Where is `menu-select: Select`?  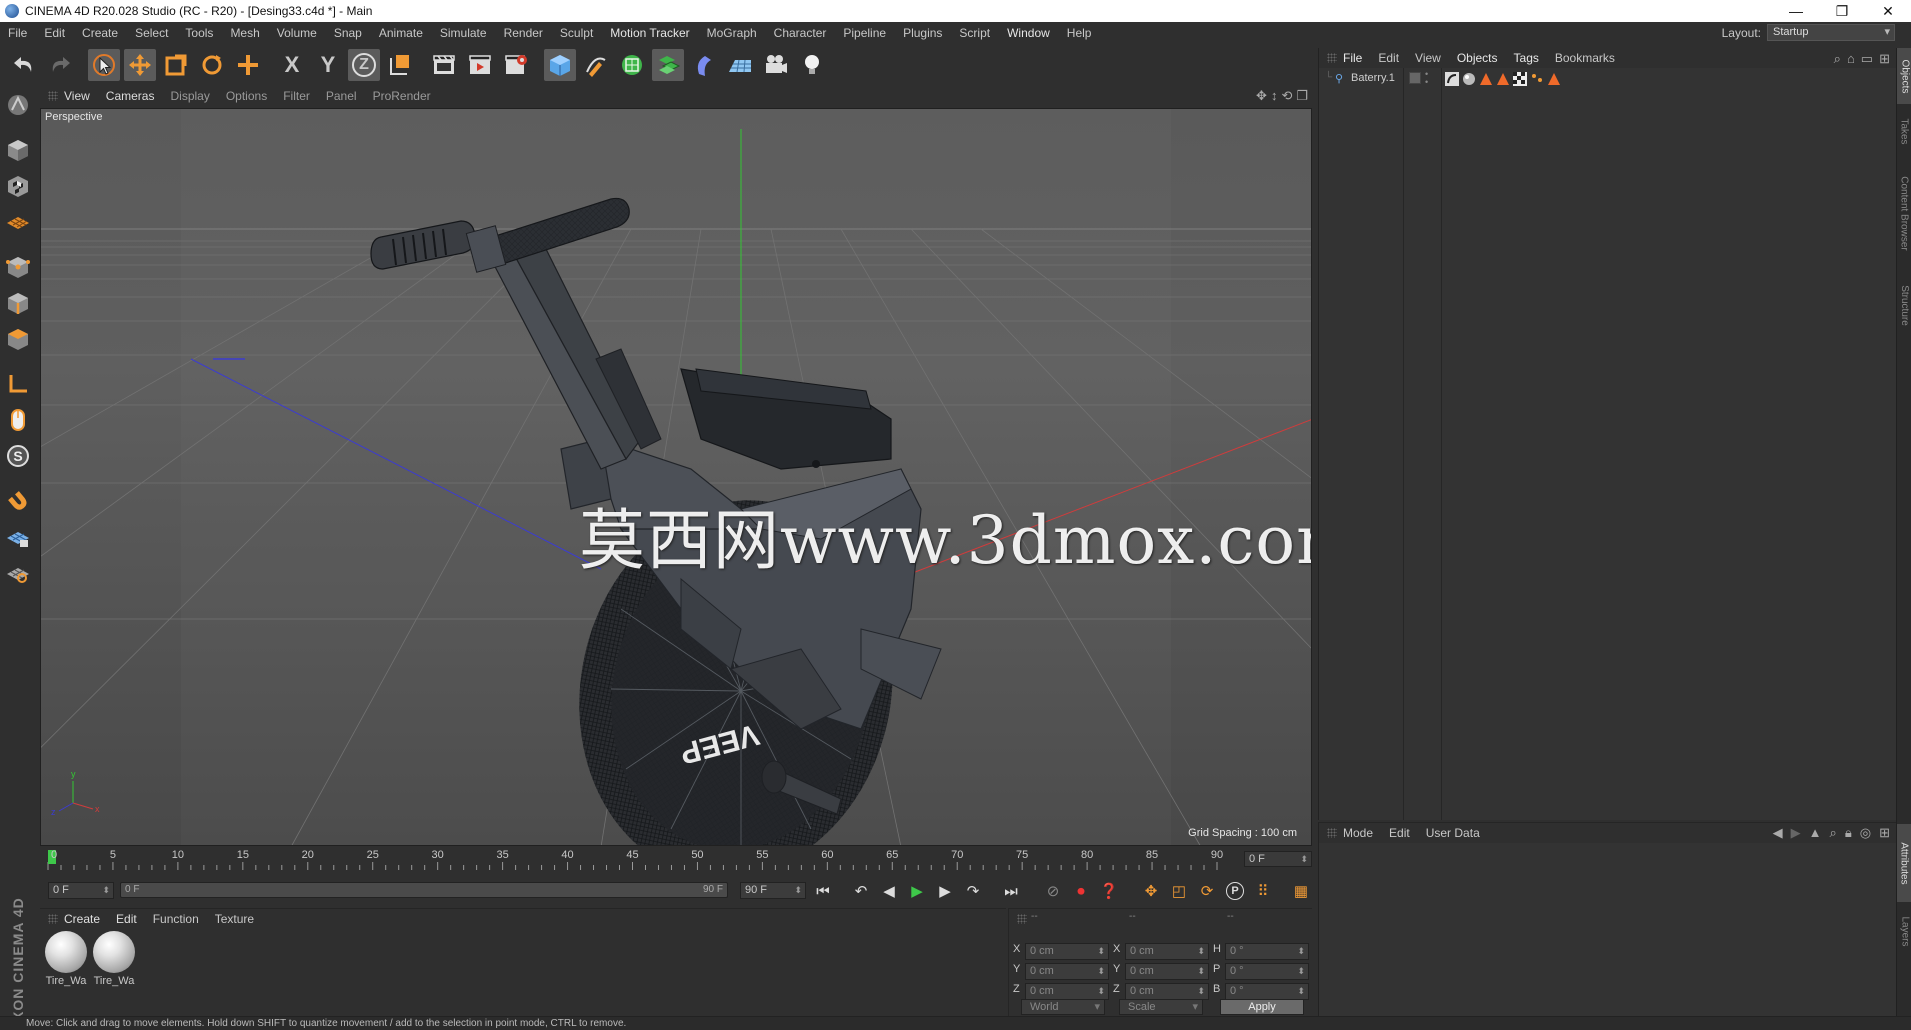 menu-select: Select is located at coordinates (151, 33).